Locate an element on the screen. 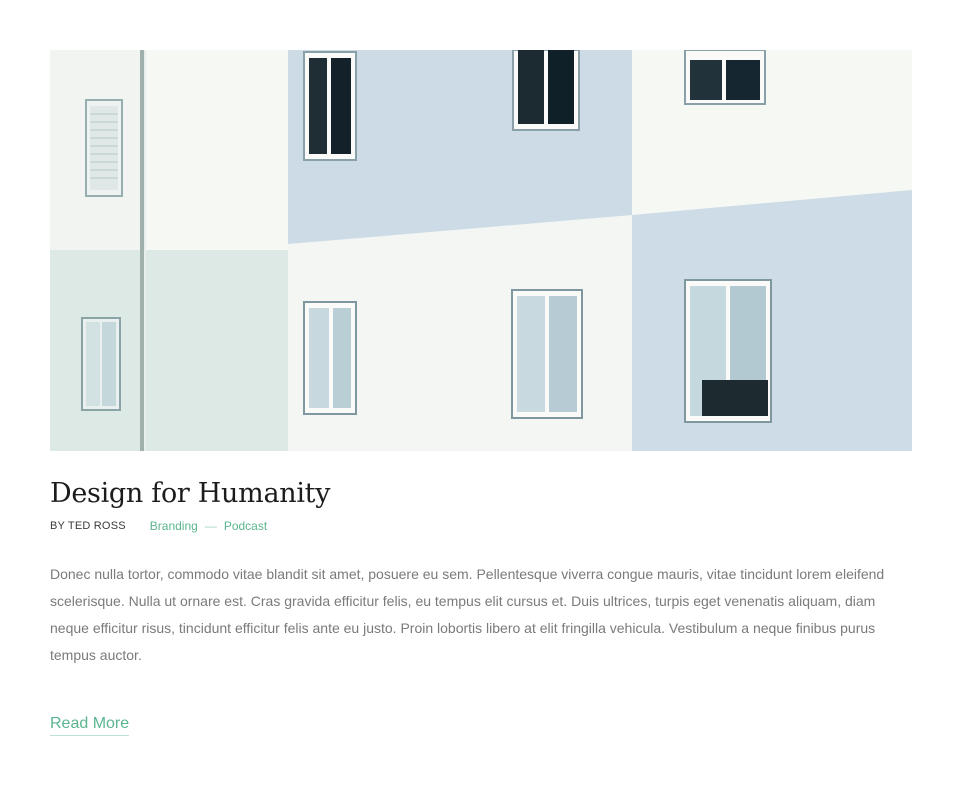 The image size is (962, 787). post-categories: Branding — Podcast is located at coordinates (208, 526).